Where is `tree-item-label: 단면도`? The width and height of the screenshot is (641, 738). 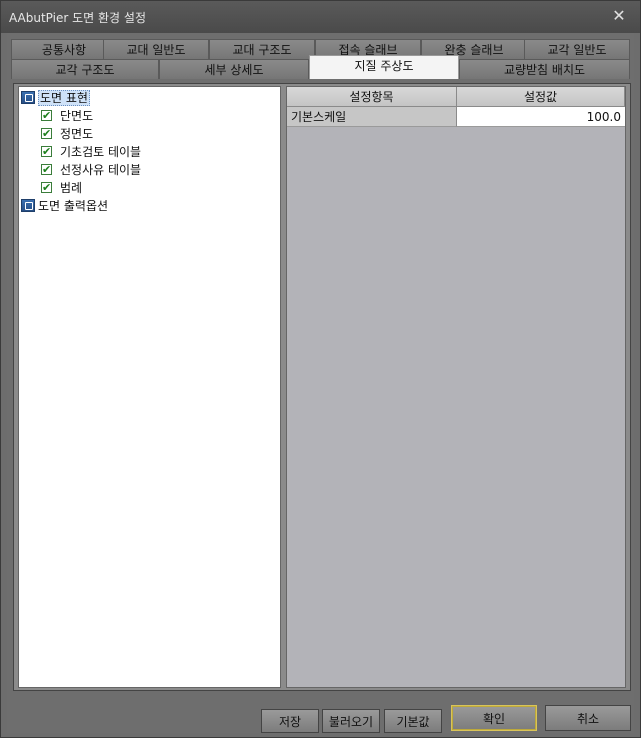 tree-item-label: 단면도 is located at coordinates (77, 116).